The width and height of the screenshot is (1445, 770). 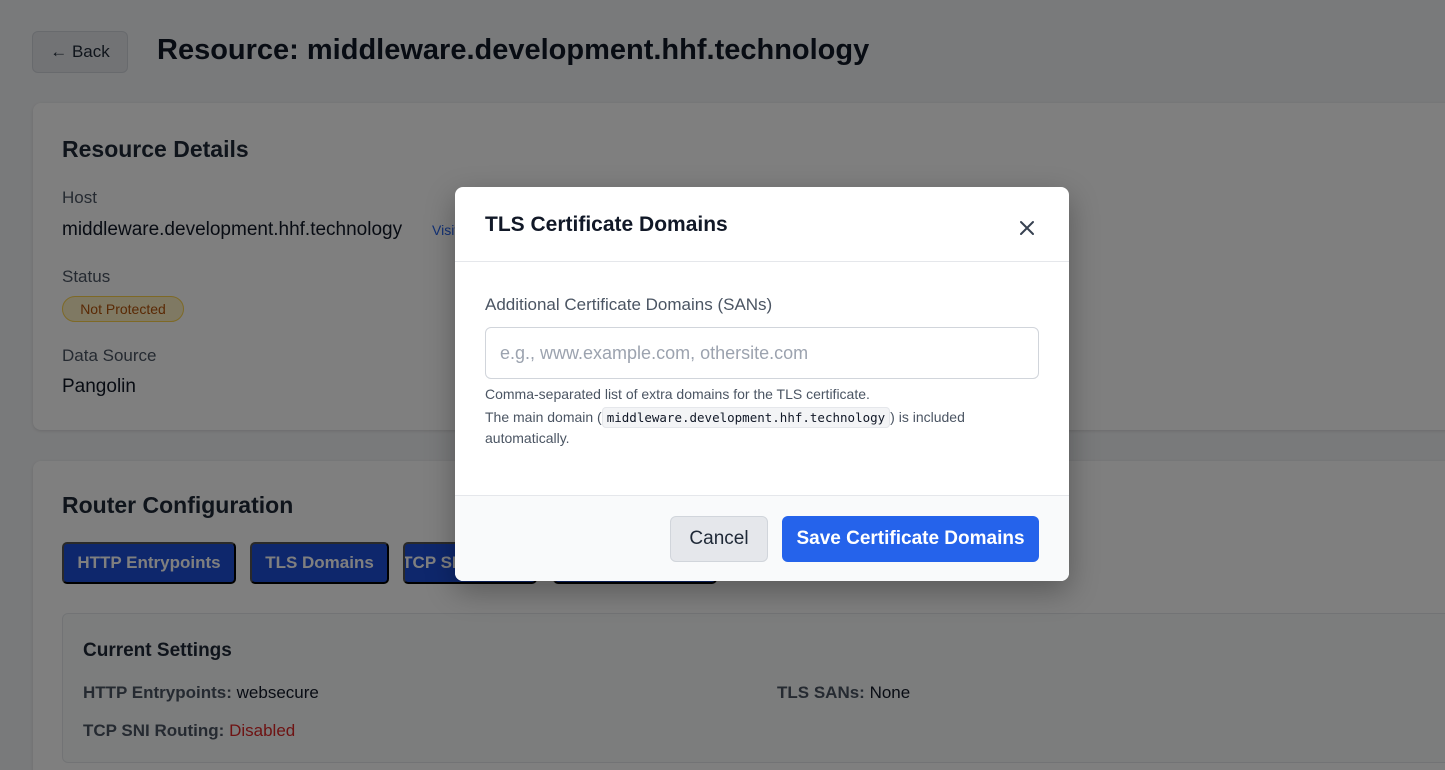 I want to click on cancel-button: Cancel, so click(x=719, y=539).